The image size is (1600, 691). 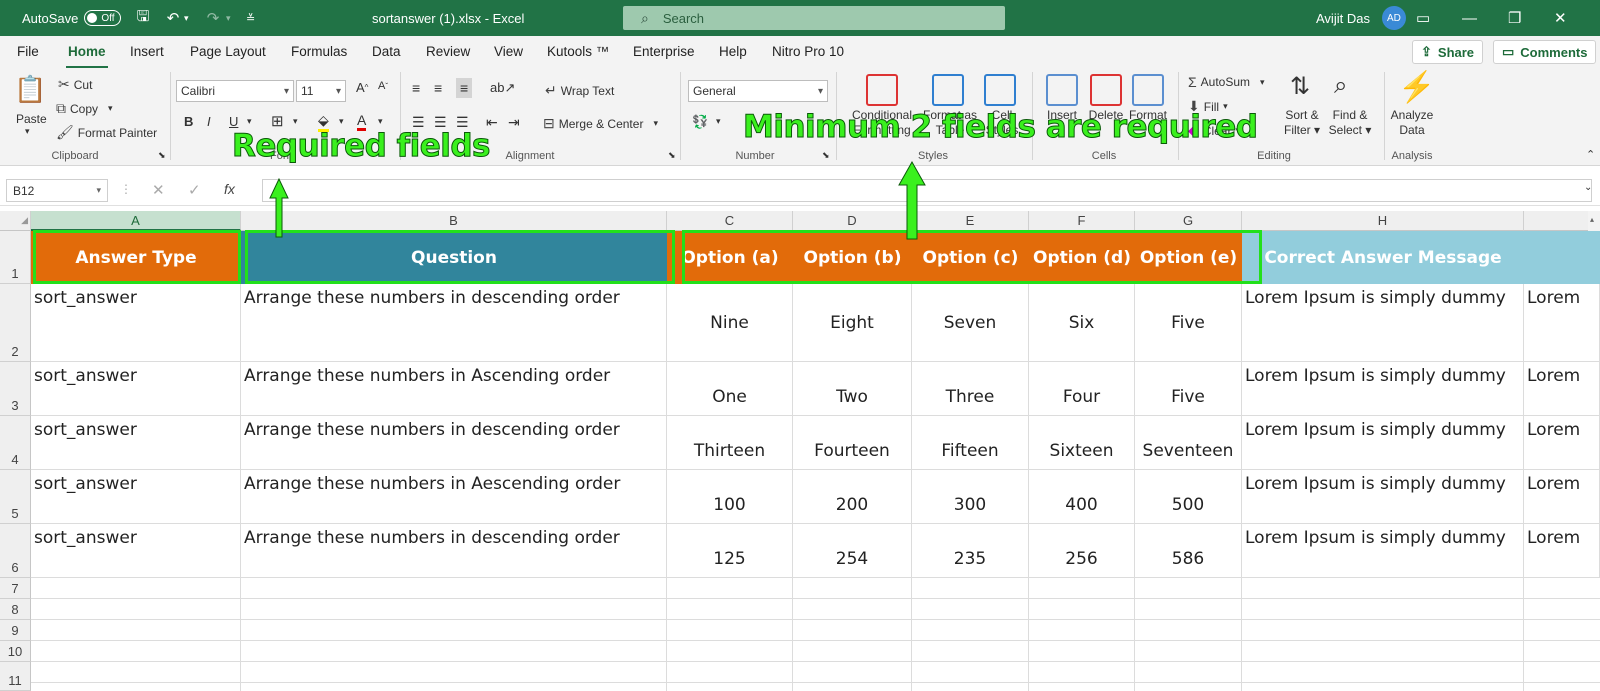 What do you see at coordinates (1188, 221) in the screenshot?
I see `col-header-g: G` at bounding box center [1188, 221].